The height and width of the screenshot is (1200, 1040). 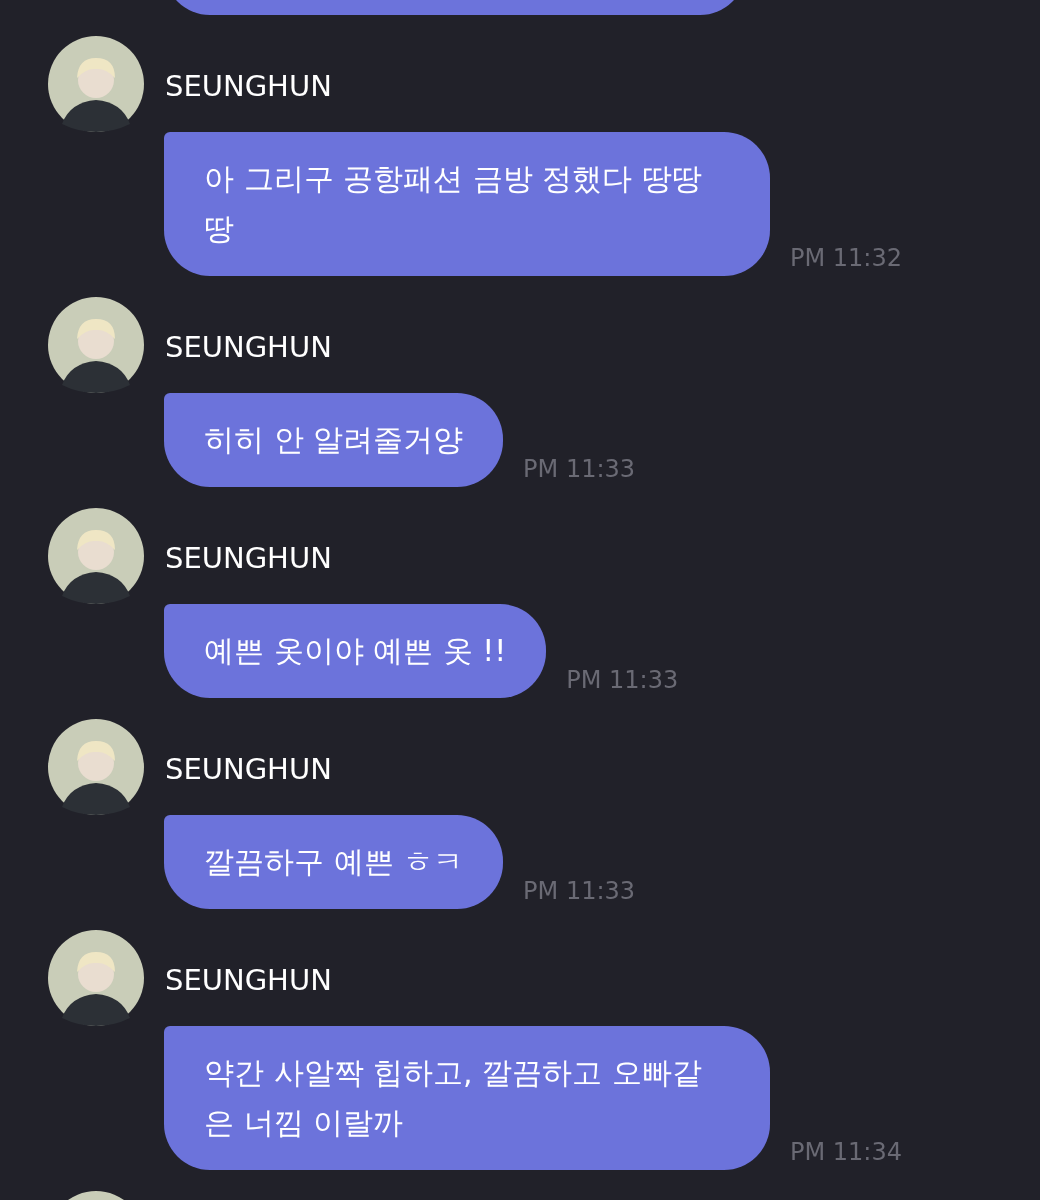 I want to click on message-bubble: 깔끔하구 예쁜 ㅎㅋ, so click(x=334, y=862).